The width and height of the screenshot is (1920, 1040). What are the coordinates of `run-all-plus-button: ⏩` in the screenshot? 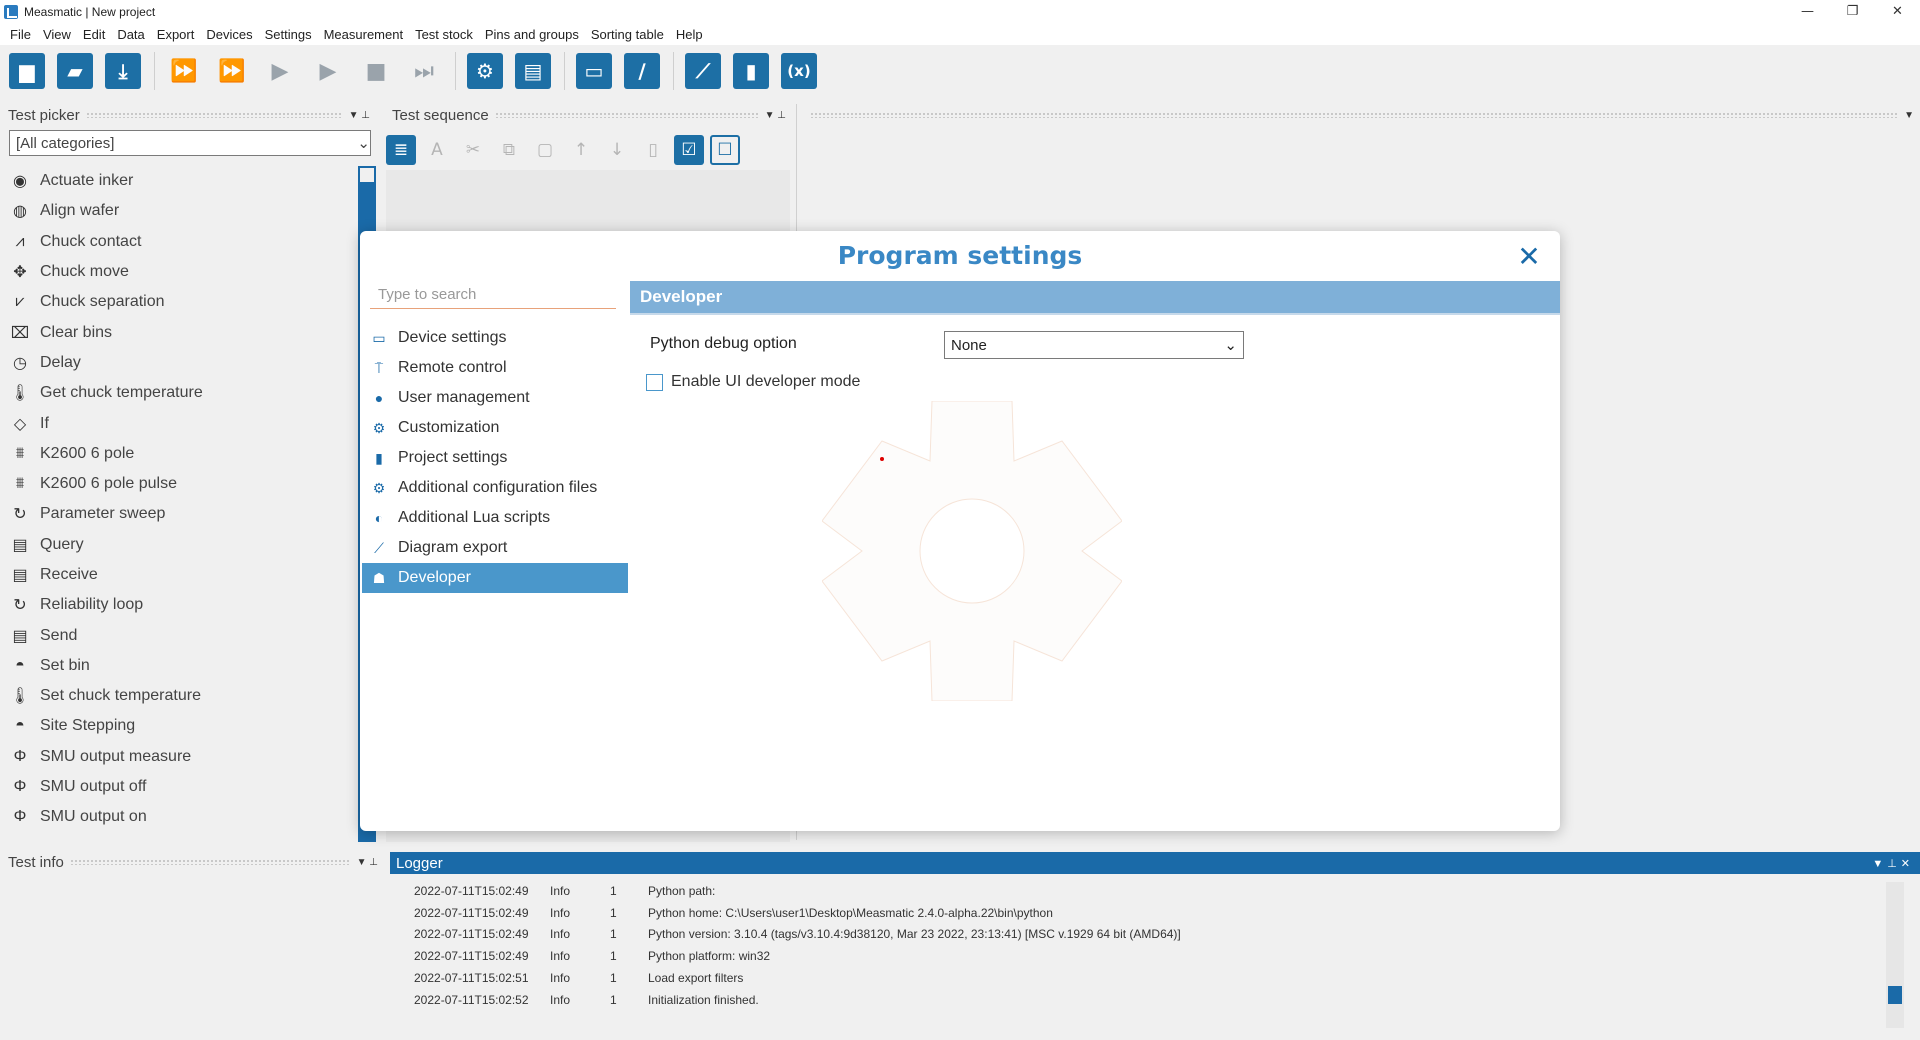 It's located at (232, 71).